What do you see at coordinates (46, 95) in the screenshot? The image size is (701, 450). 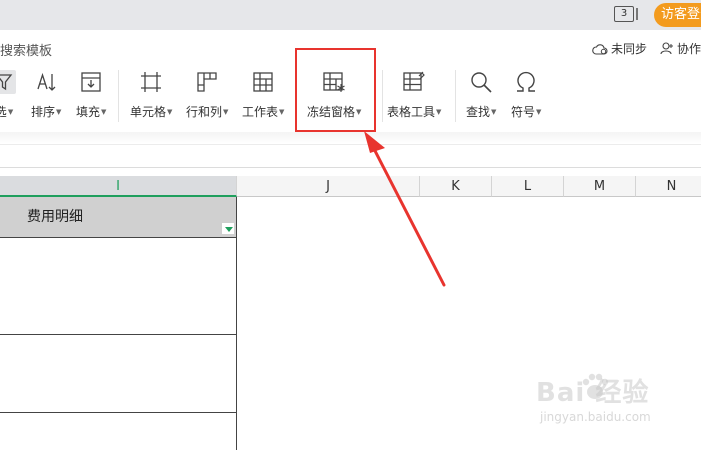 I see `sort-tool: 排序▼` at bounding box center [46, 95].